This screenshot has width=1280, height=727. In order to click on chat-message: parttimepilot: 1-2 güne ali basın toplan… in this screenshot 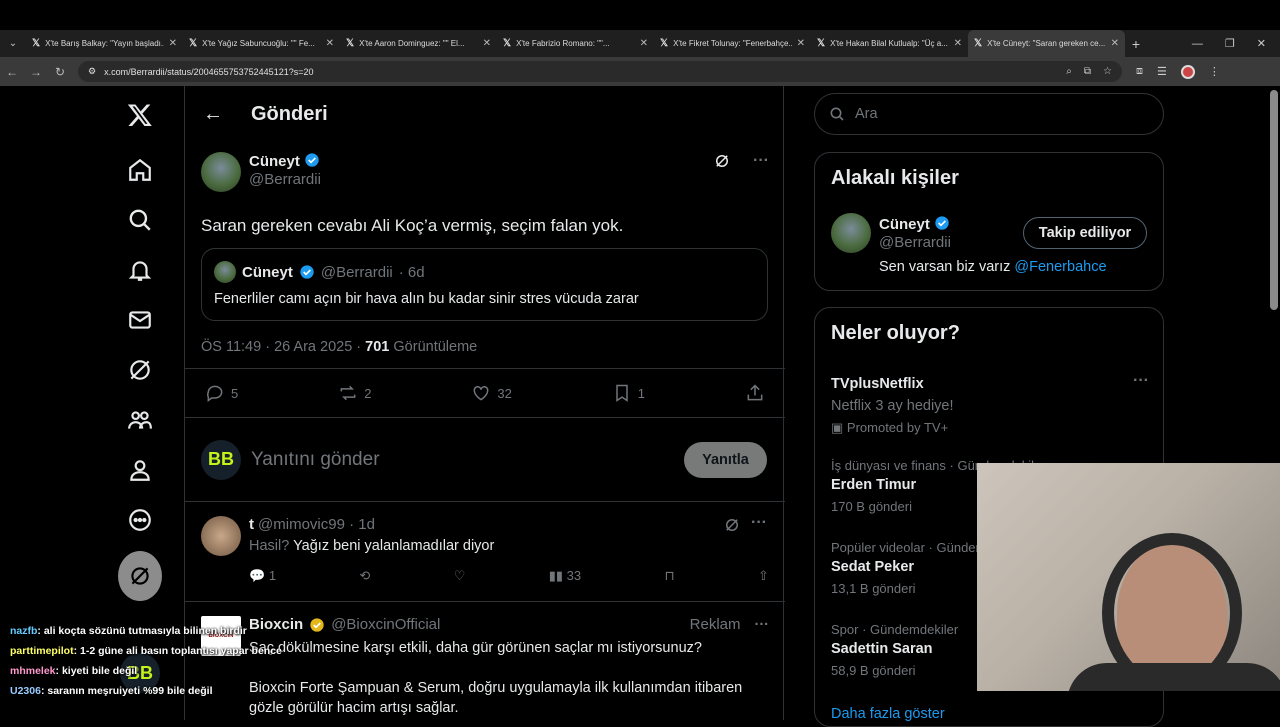, I will do `click(146, 651)`.